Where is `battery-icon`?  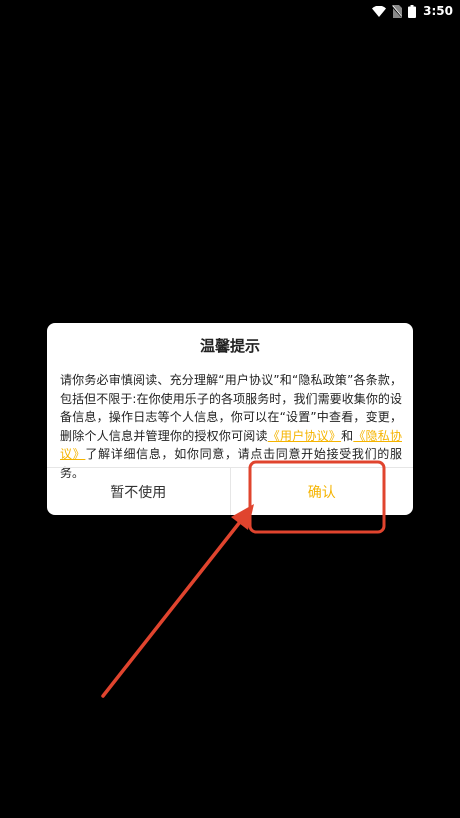
battery-icon is located at coordinates (412, 11).